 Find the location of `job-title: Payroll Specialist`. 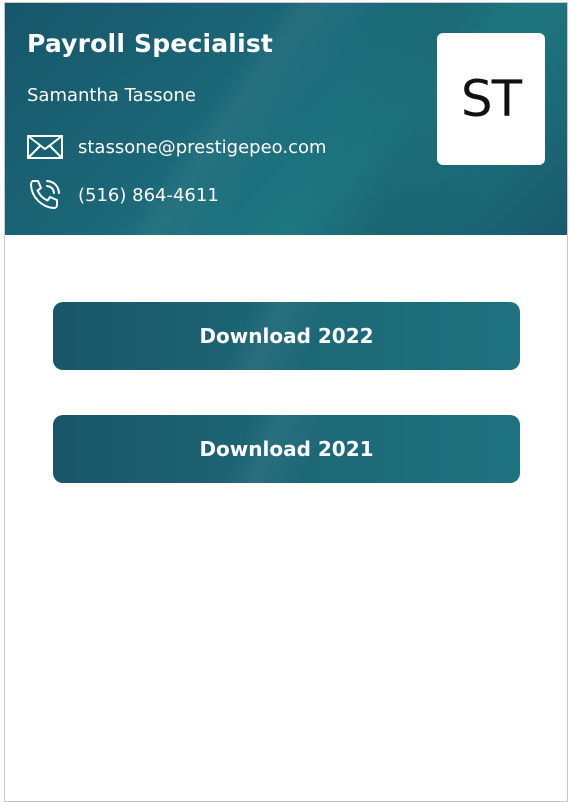

job-title: Payroll Specialist is located at coordinates (150, 43).